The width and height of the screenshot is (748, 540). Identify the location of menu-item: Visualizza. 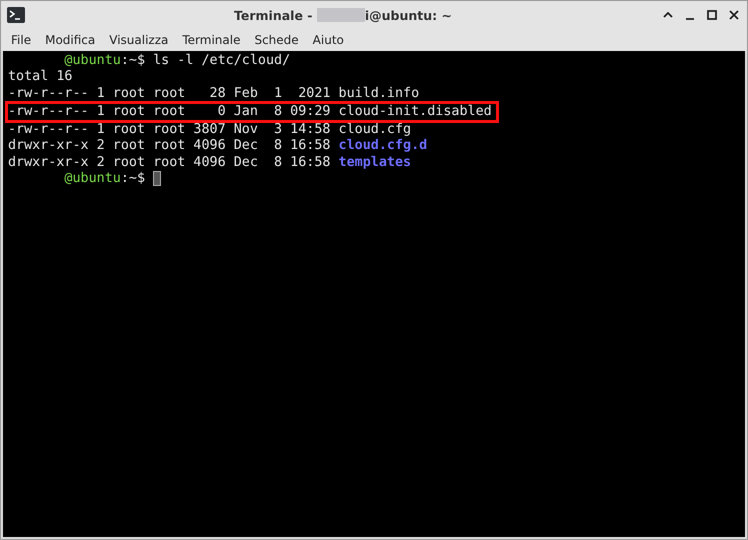
(138, 40).